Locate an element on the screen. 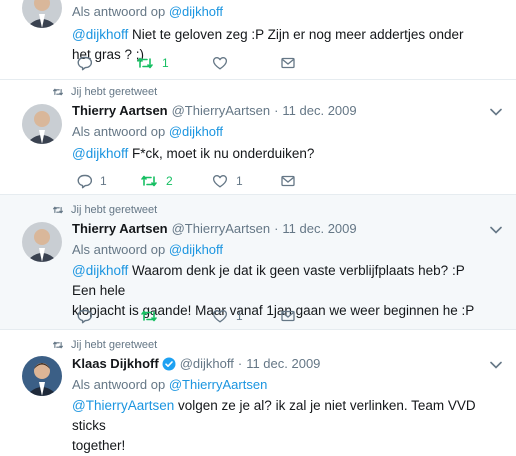  tweet-text: @dijkhoff F*ck, moet ik nu onderduiken? is located at coordinates (277, 154).